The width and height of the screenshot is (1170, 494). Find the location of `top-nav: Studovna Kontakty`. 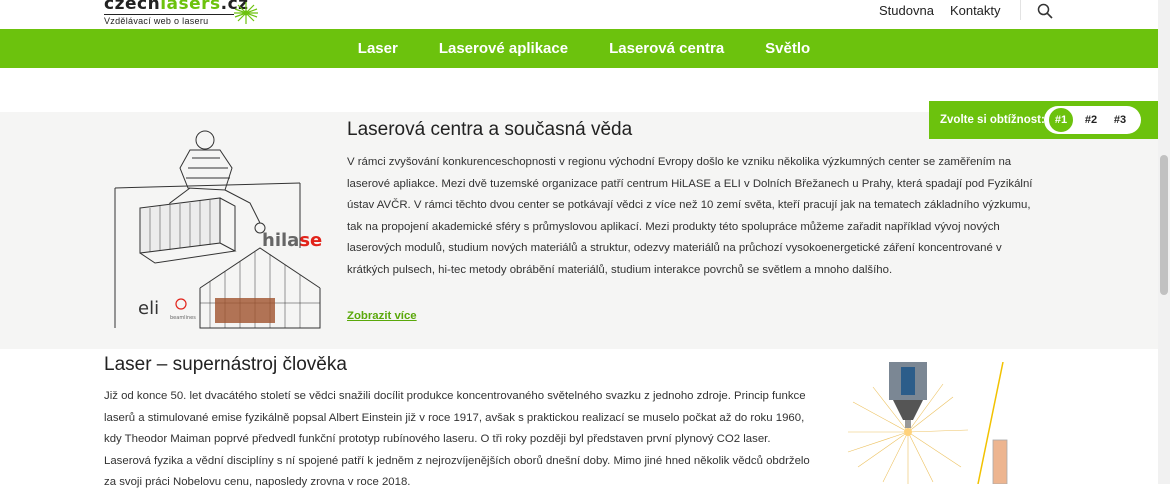

top-nav: Studovna Kontakty is located at coordinates (940, 10).